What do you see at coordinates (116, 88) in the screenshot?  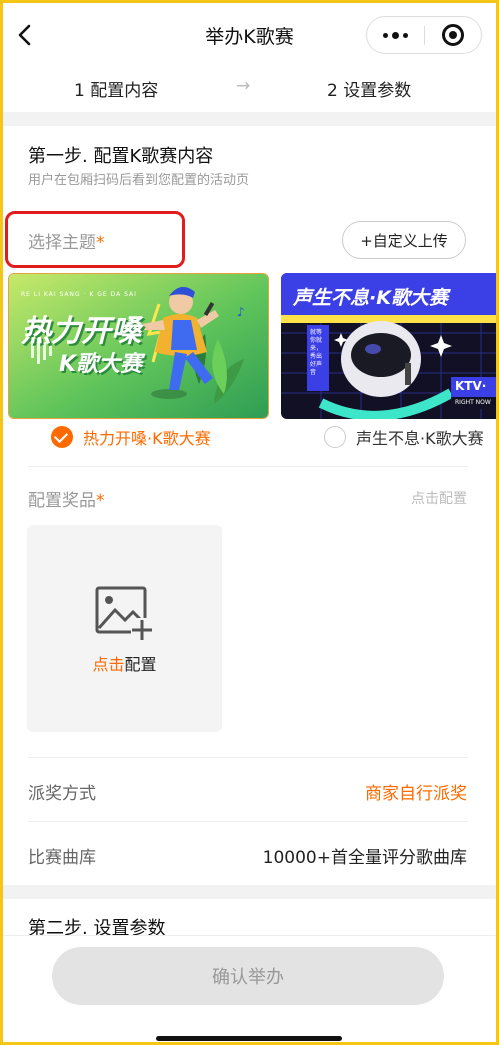 I see `step-1-label: 1 配置内容` at bounding box center [116, 88].